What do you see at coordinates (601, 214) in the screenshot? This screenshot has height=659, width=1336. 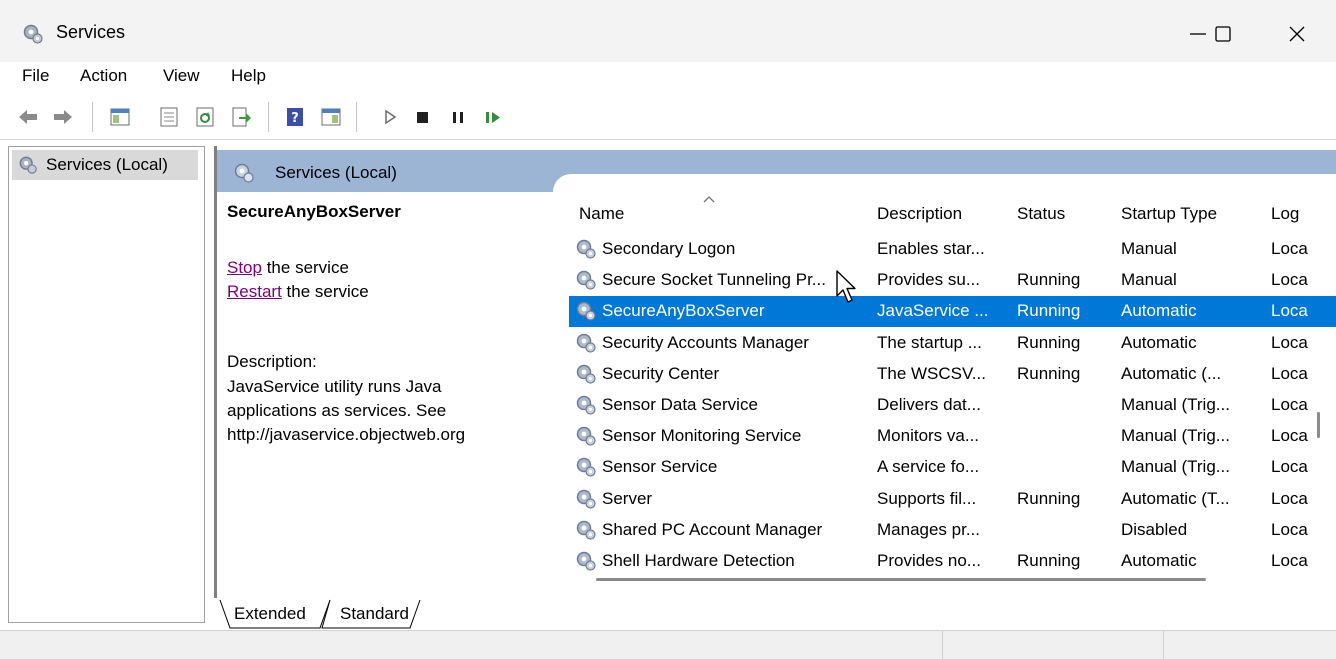 I see `column-name: Name` at bounding box center [601, 214].